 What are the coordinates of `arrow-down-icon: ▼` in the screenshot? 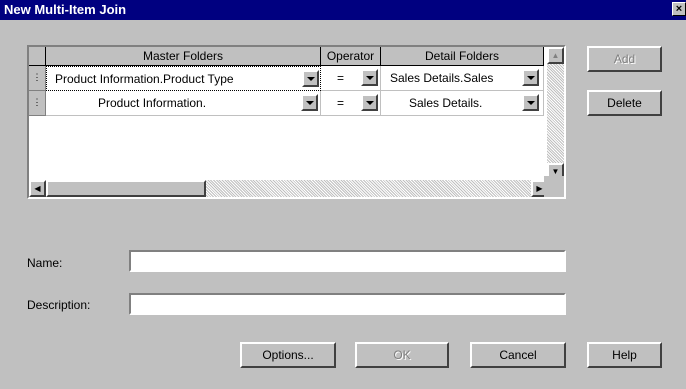 It's located at (555, 171).